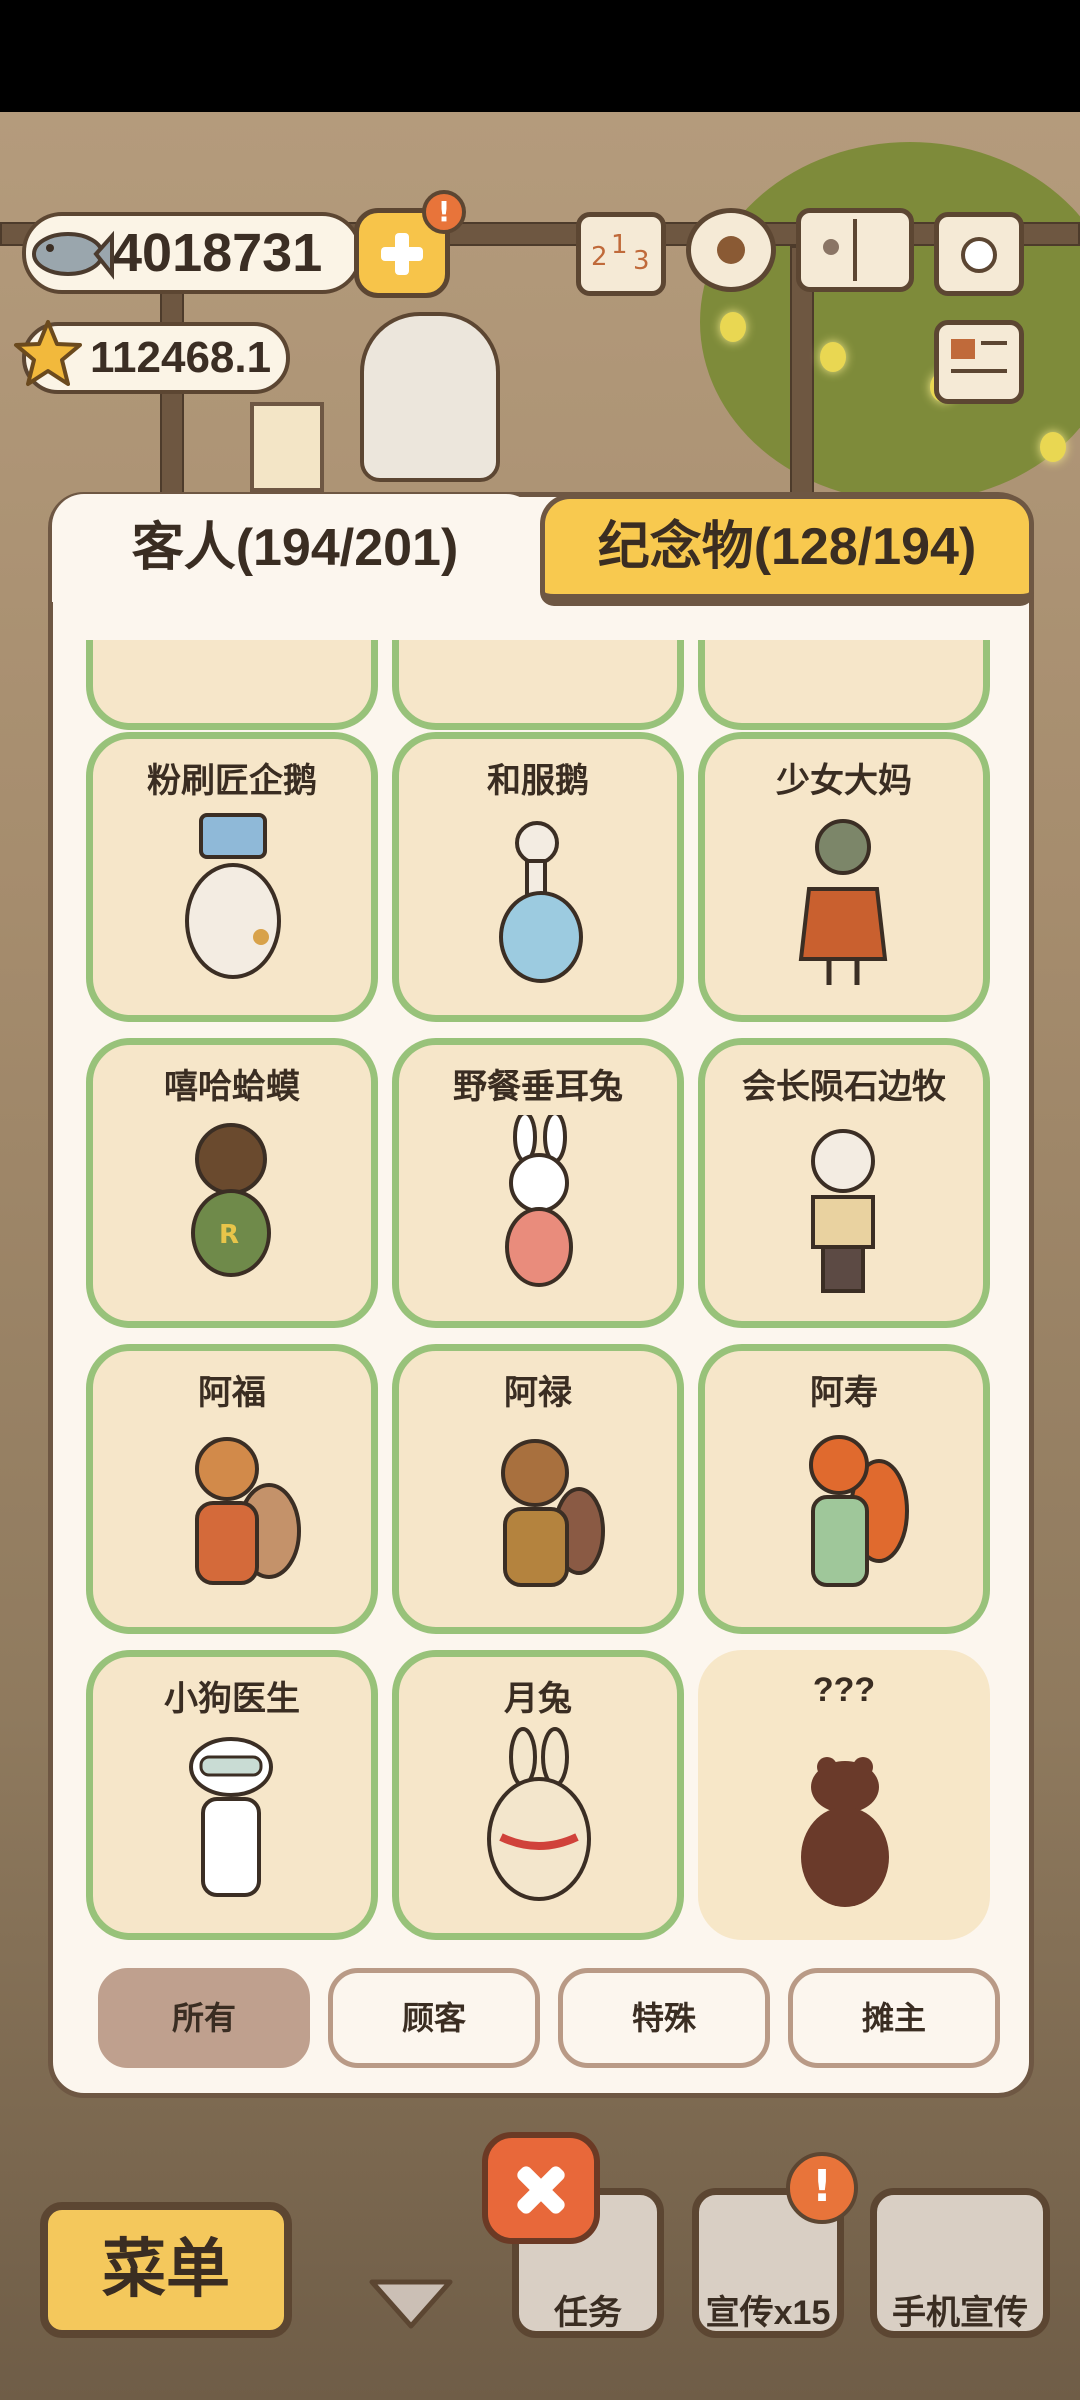 This screenshot has height=2400, width=1080. What do you see at coordinates (844, 781) in the screenshot?
I see `guest-name: 少女大妈` at bounding box center [844, 781].